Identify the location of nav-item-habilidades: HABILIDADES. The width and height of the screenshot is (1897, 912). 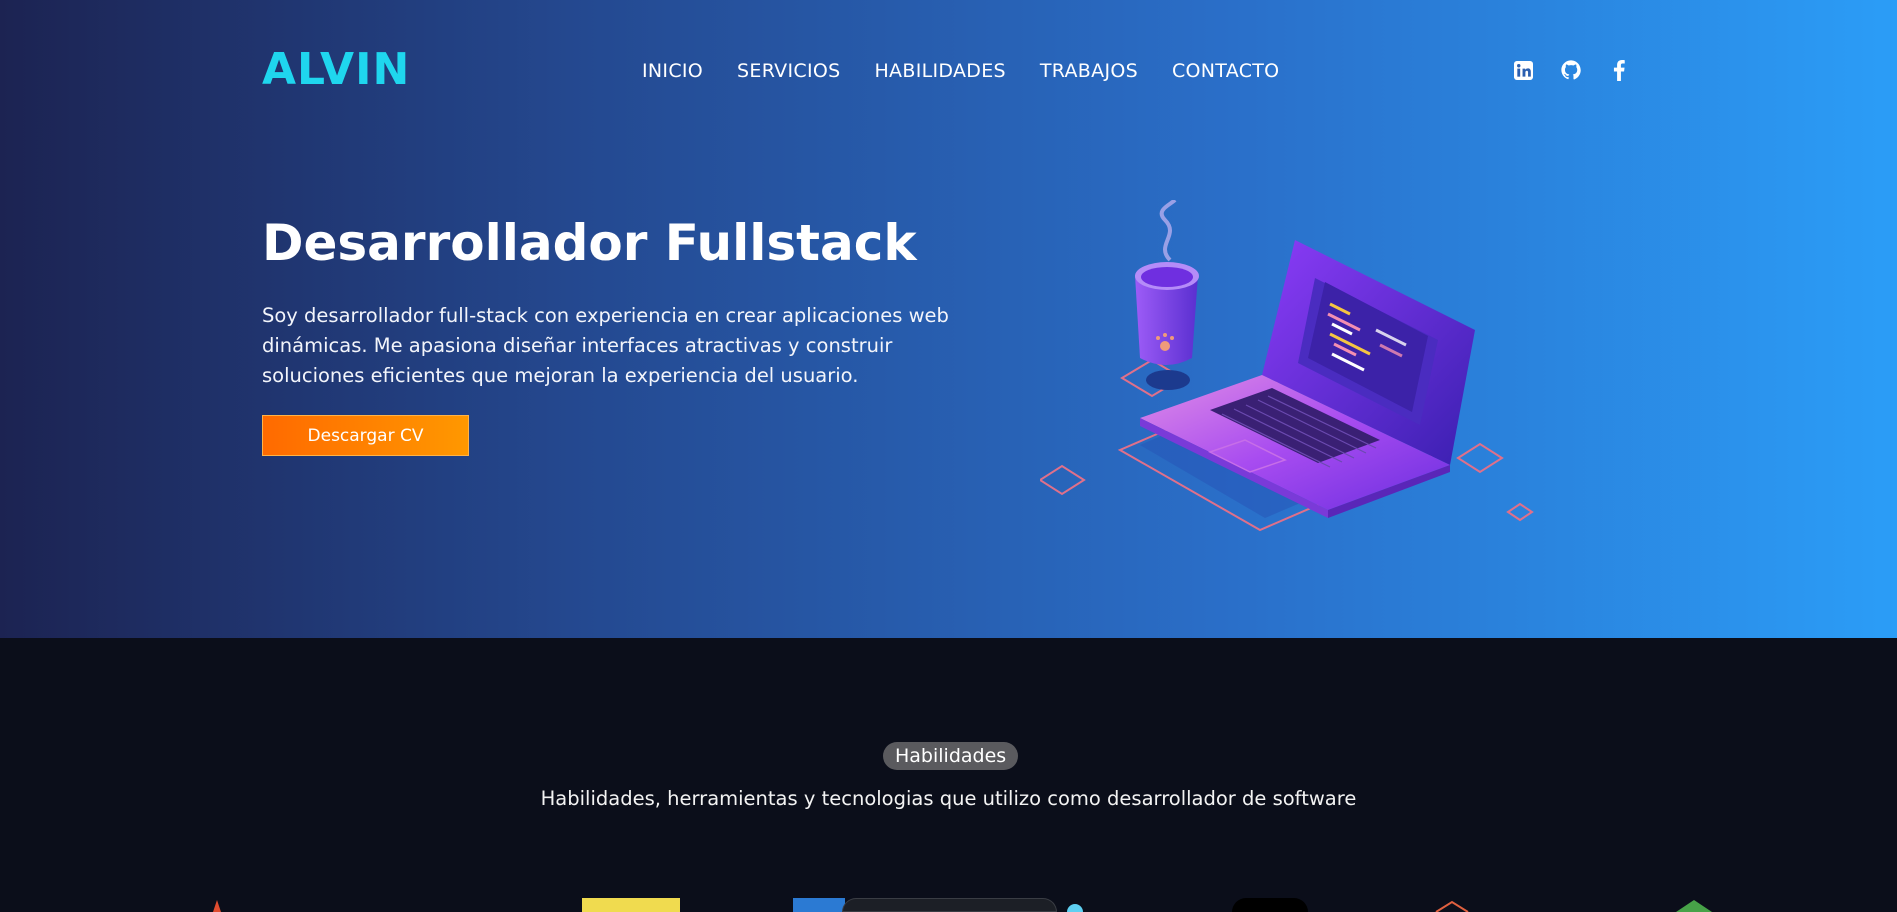
(939, 71).